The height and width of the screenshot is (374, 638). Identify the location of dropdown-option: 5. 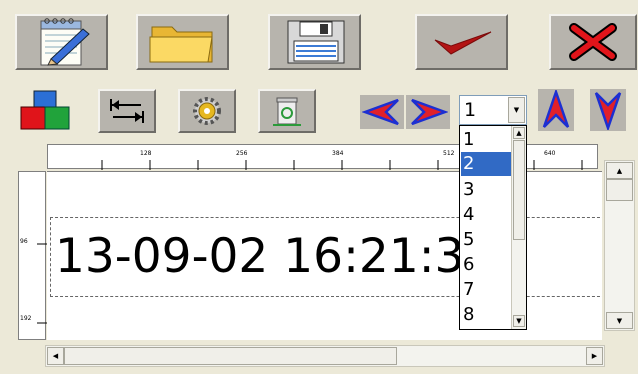
(487, 240).